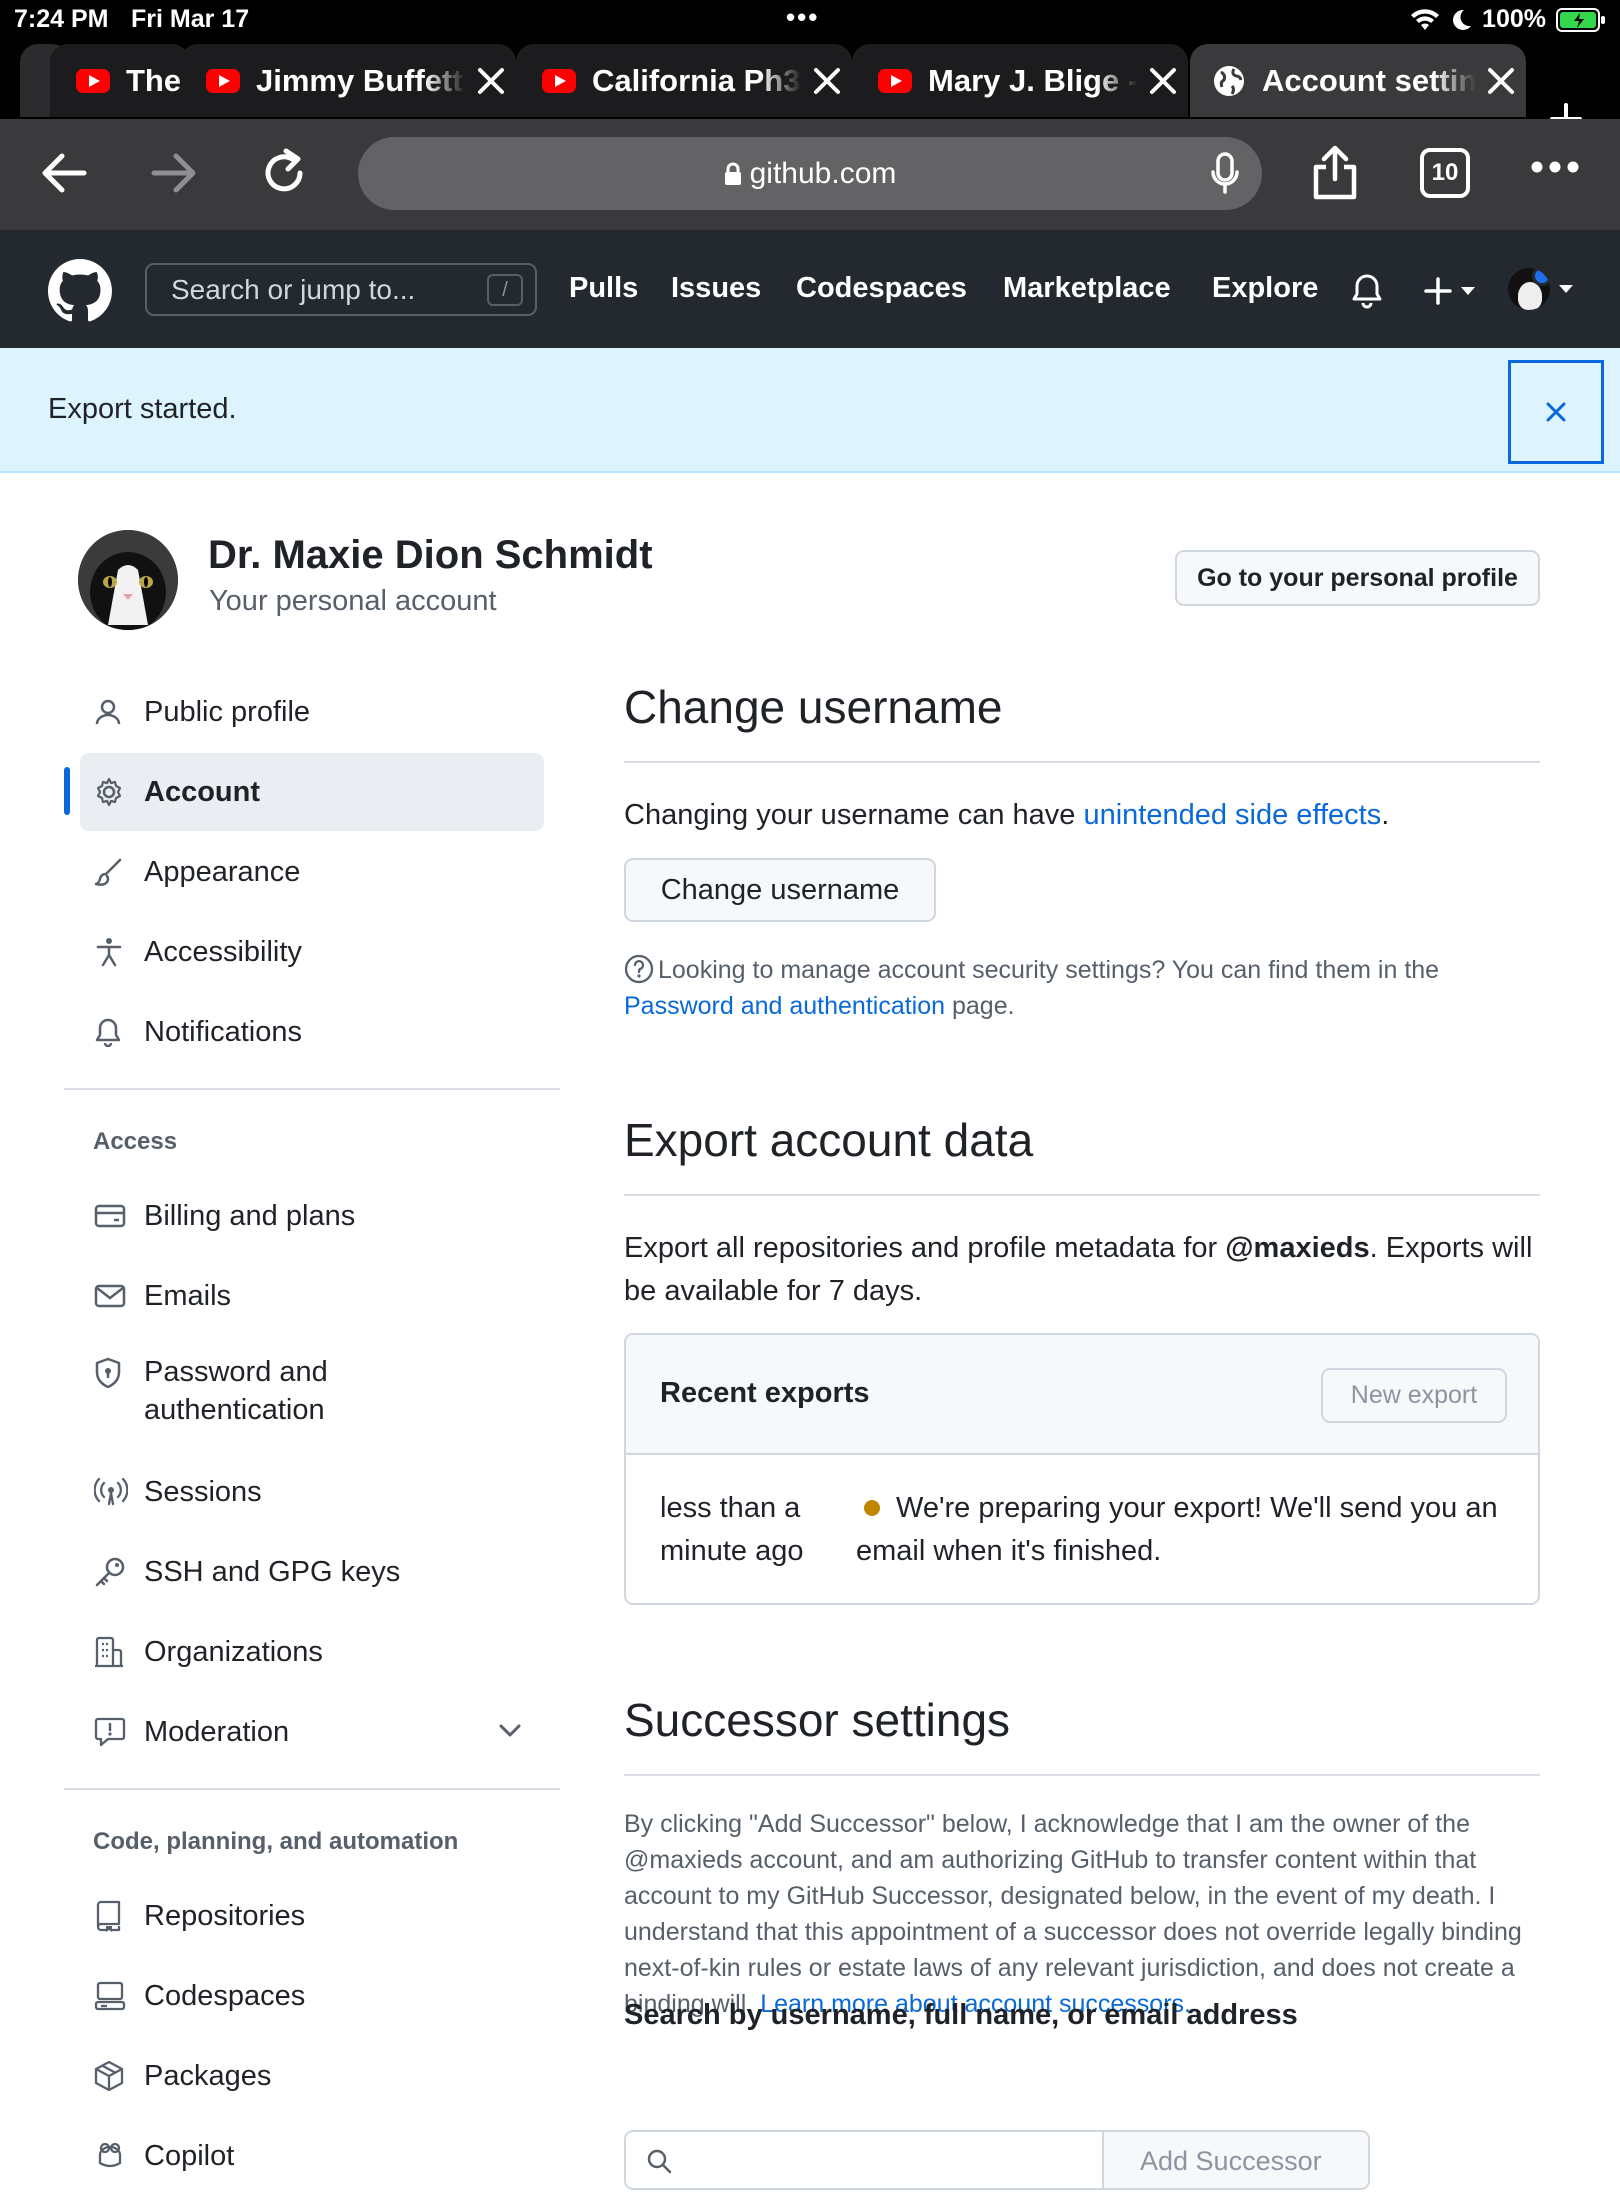 This screenshot has height=2195, width=1620. What do you see at coordinates (312, 1032) in the screenshot?
I see `sidebar-item-notifications: Notifications` at bounding box center [312, 1032].